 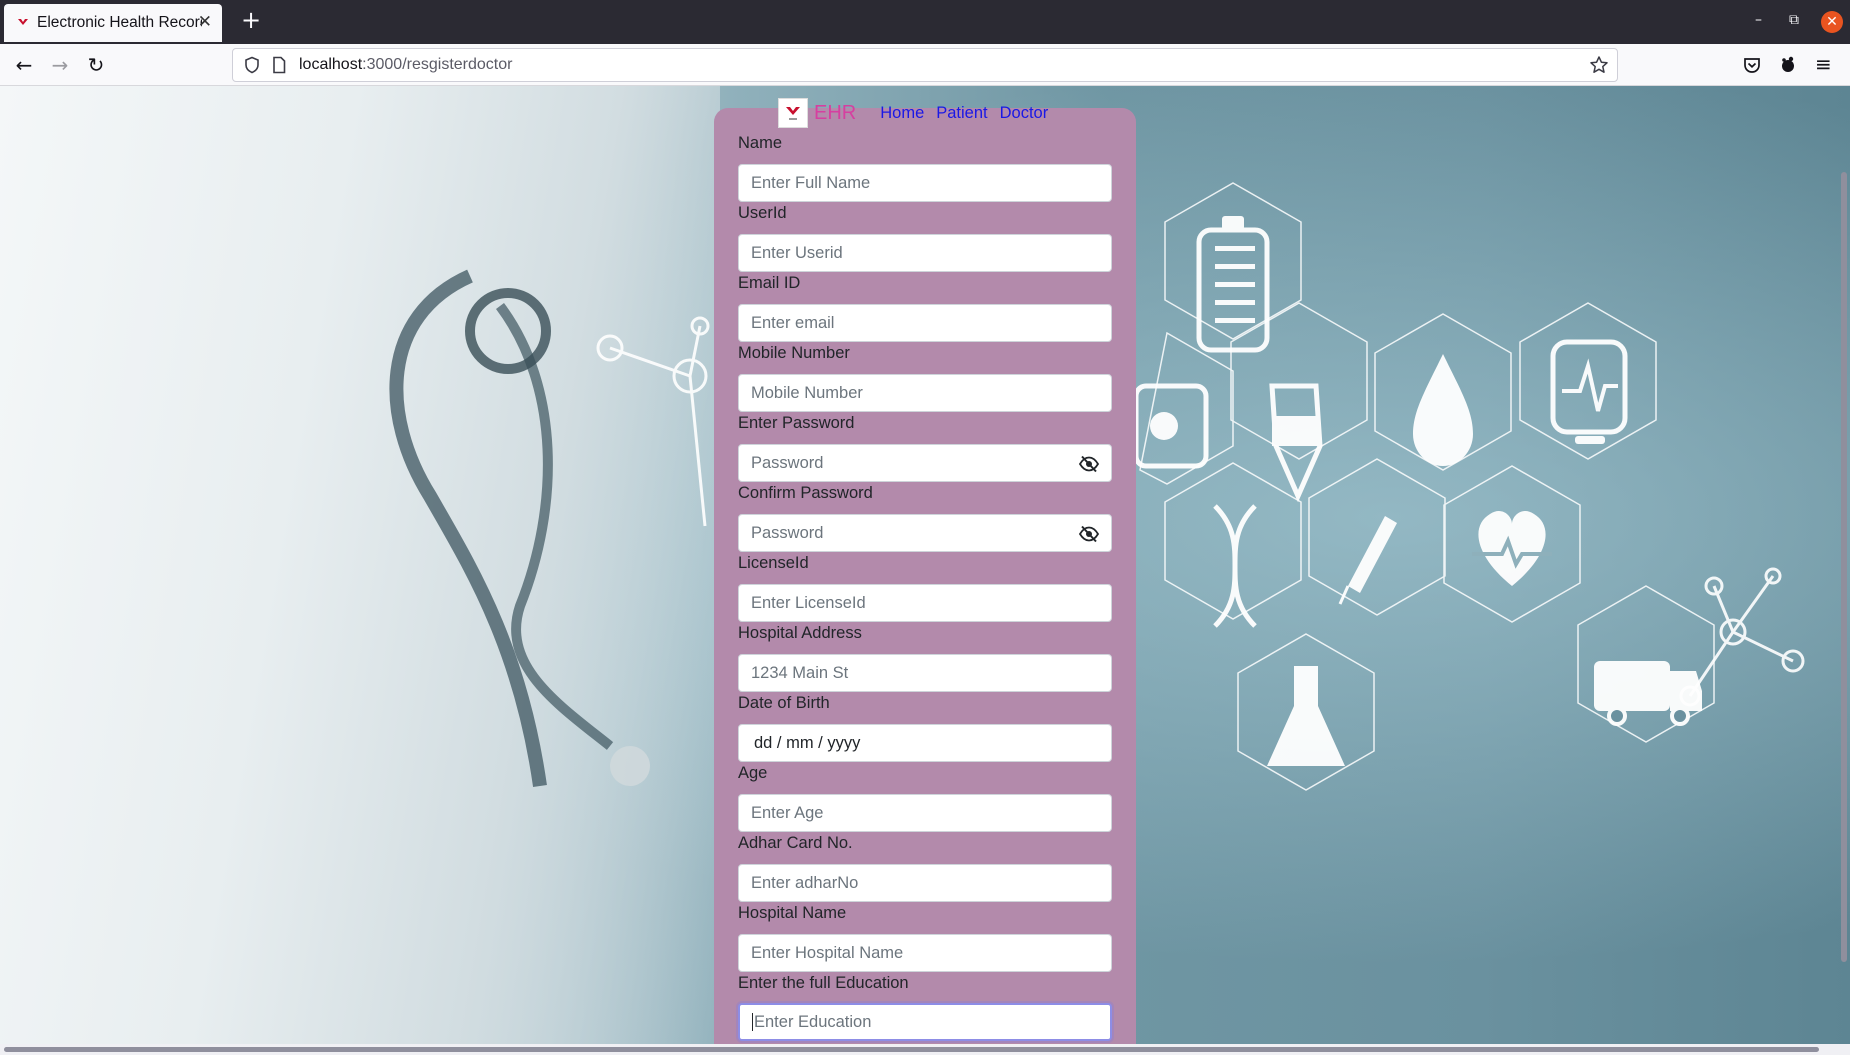 I want to click on text-caret, so click(x=752, y=1022).